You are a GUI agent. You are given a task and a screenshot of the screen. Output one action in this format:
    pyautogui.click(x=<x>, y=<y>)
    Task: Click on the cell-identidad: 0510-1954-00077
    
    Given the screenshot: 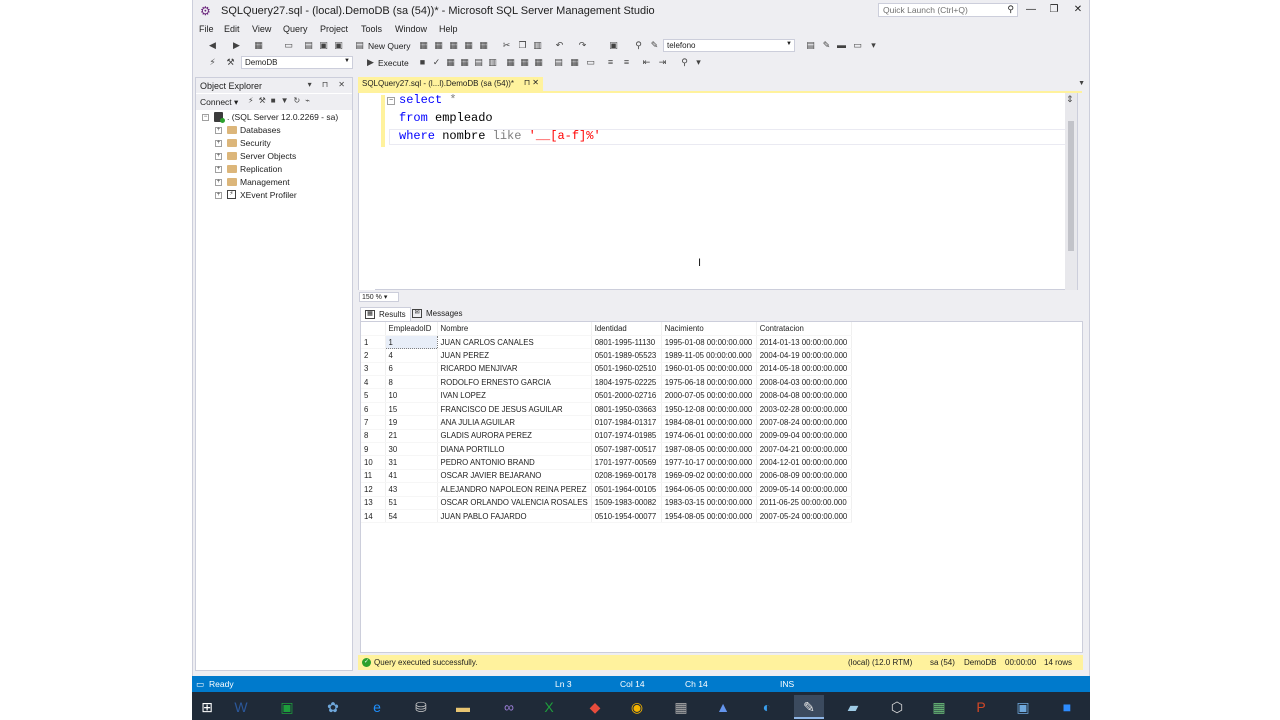 What is the action you would take?
    pyautogui.click(x=626, y=516)
    